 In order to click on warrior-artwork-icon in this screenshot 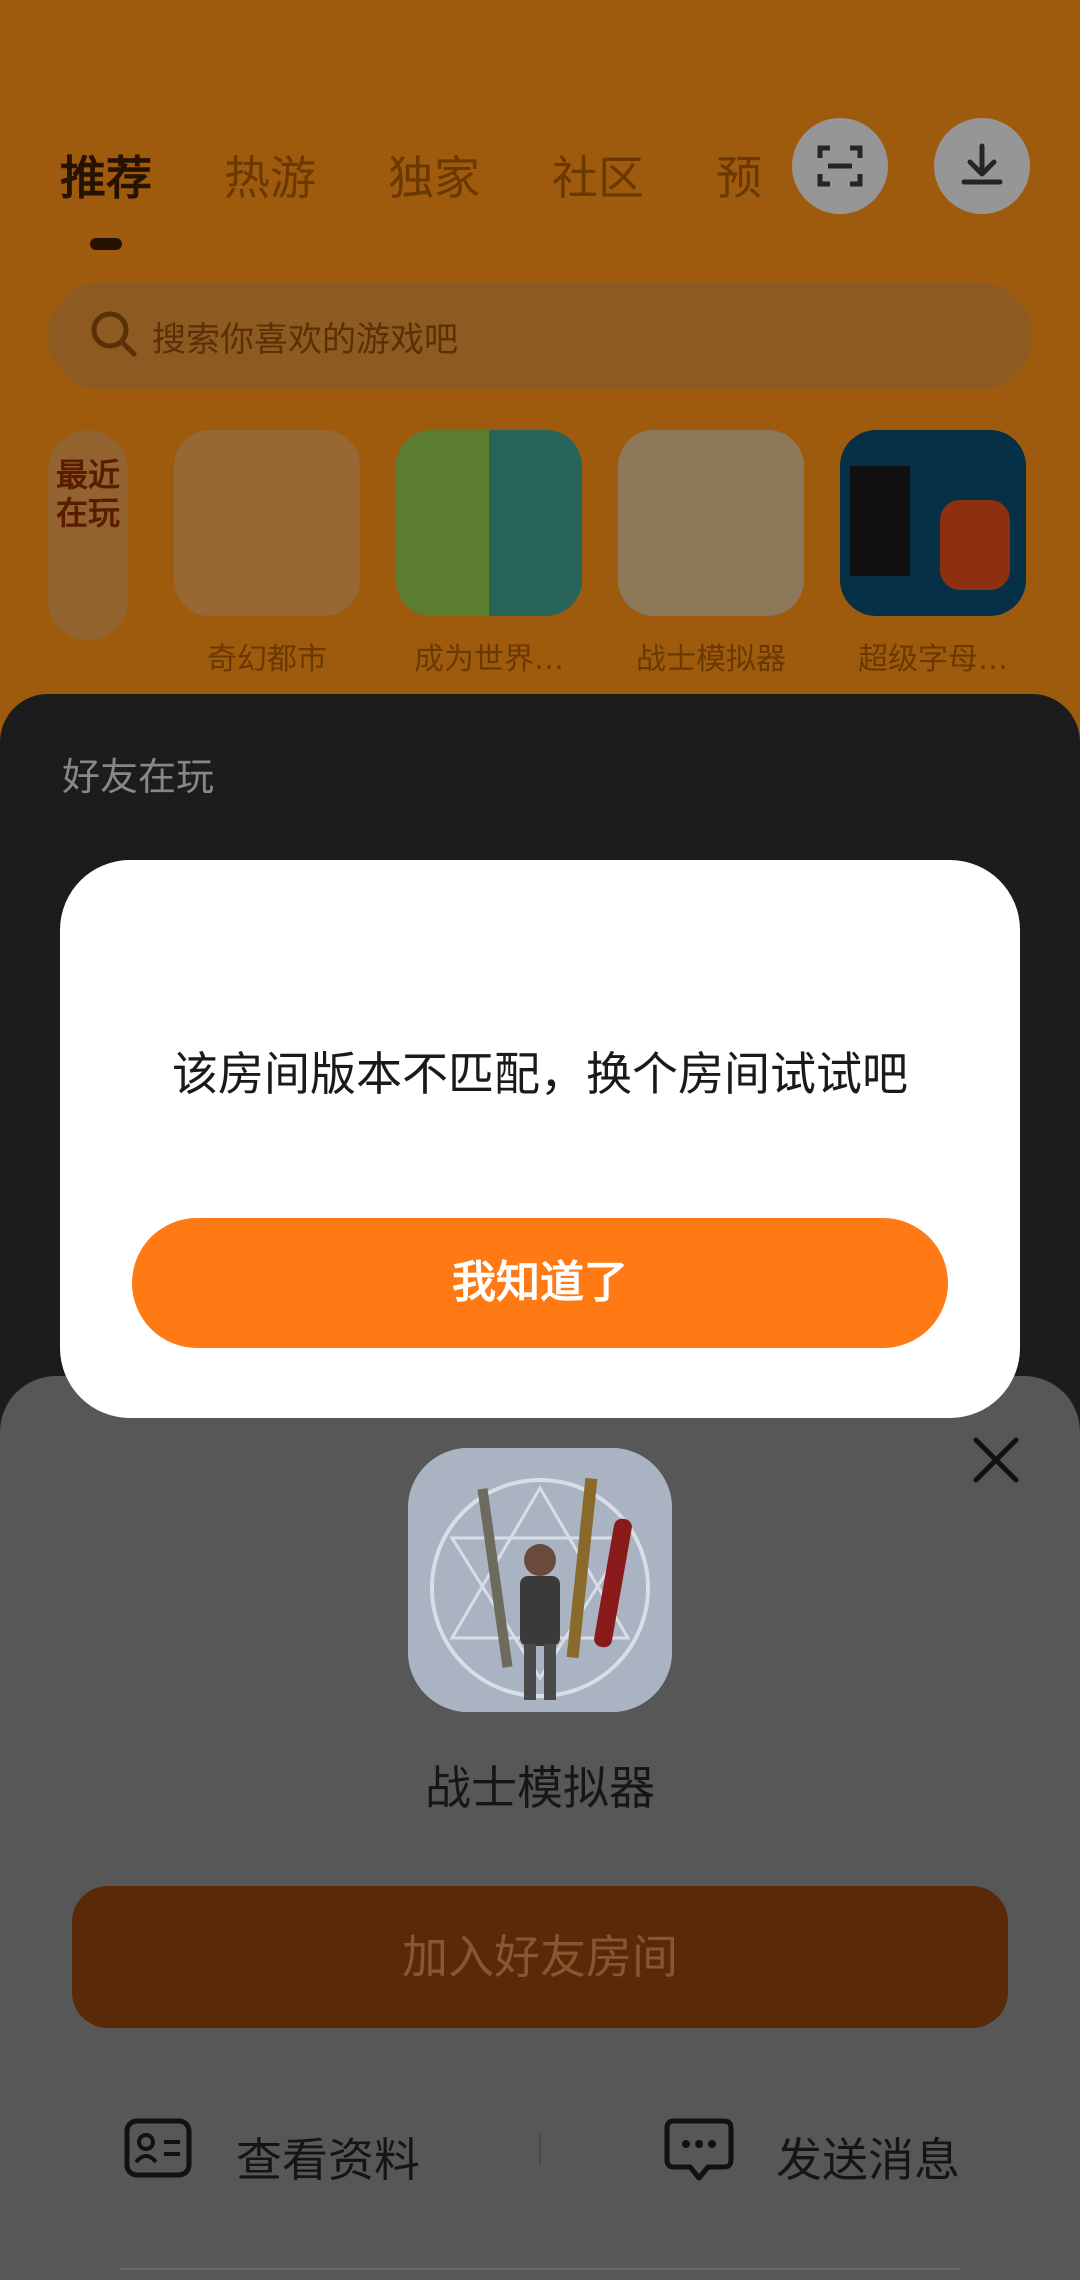, I will do `click(540, 1580)`.